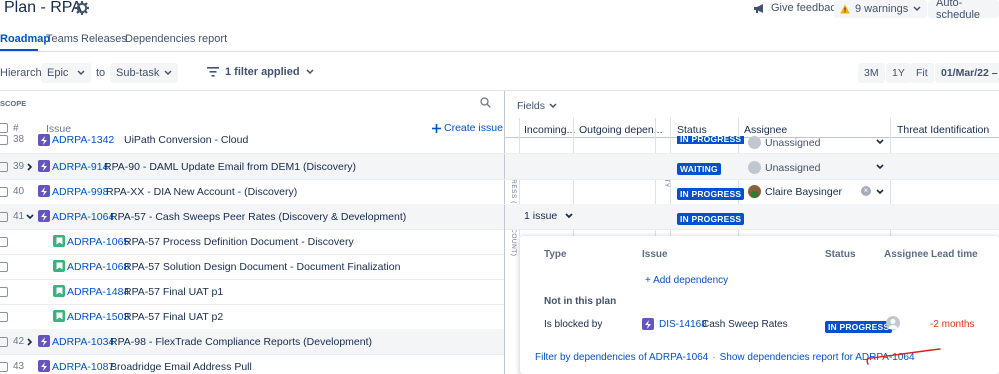  What do you see at coordinates (98, 317) in the screenshot?
I see `issue-key-link: ADRPA-1503` at bounding box center [98, 317].